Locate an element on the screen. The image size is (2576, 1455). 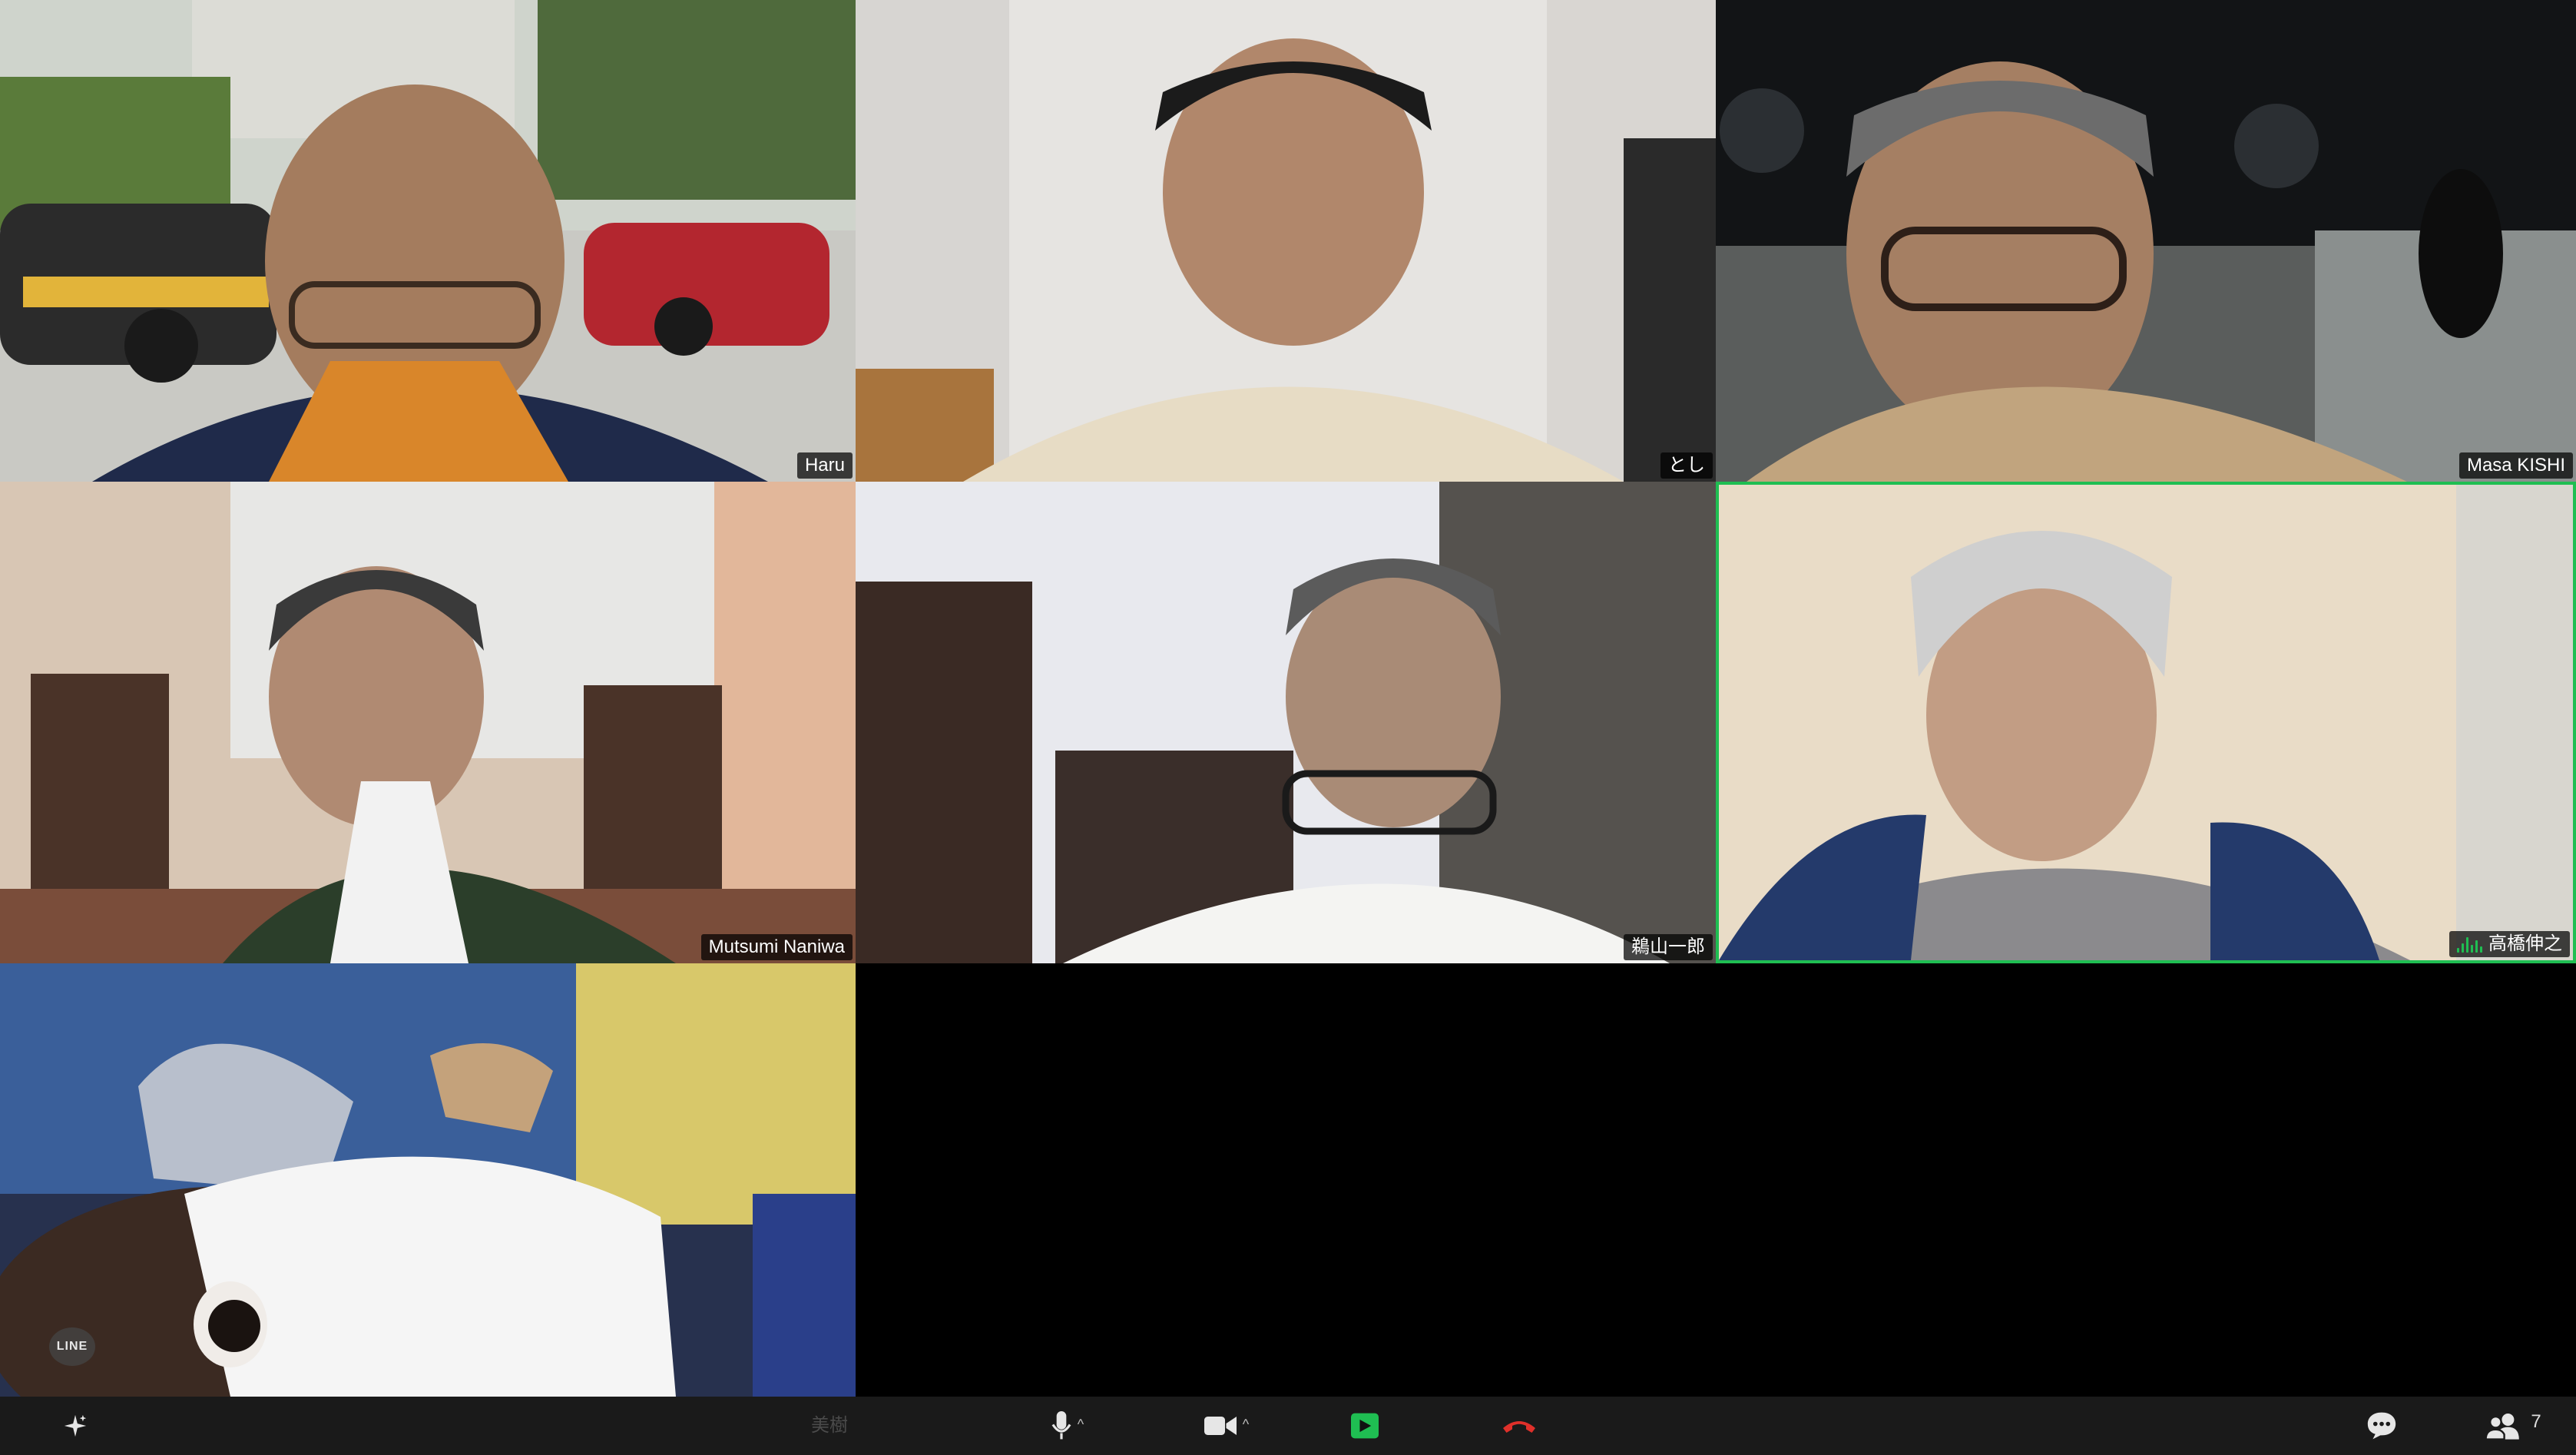
end-call-button is located at coordinates (1519, 1426).